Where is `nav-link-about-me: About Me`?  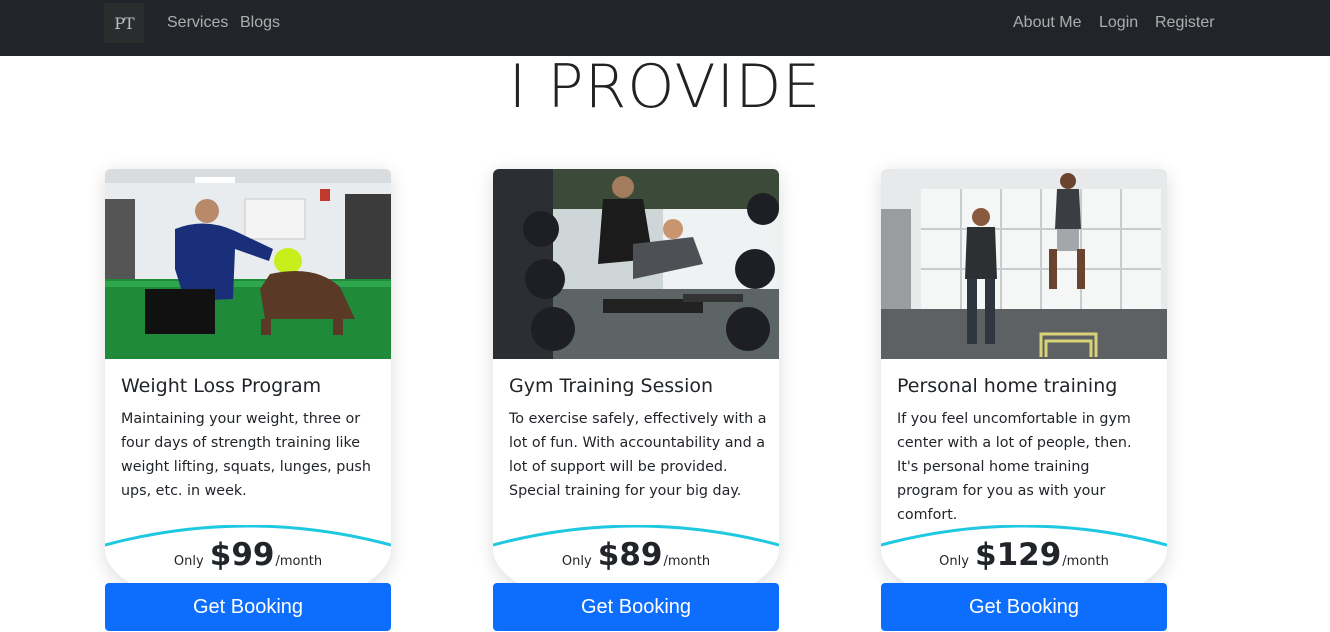 nav-link-about-me: About Me is located at coordinates (1047, 23).